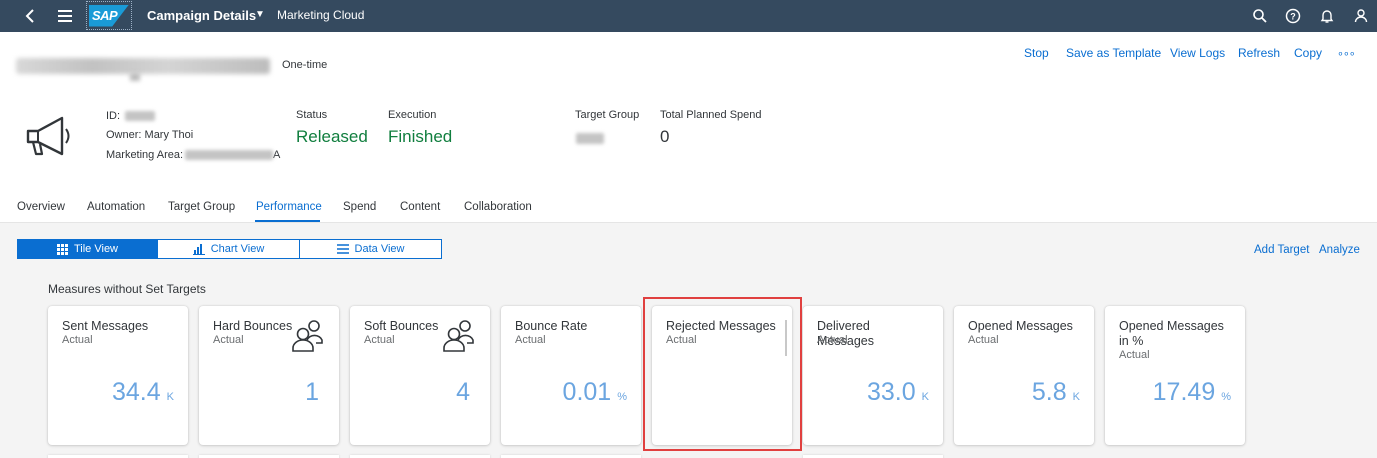 Image resolution: width=1377 pixels, height=458 pixels. I want to click on tile-opened-messages-percent: Opened Messages in % Actual 17.49%, so click(1175, 375).